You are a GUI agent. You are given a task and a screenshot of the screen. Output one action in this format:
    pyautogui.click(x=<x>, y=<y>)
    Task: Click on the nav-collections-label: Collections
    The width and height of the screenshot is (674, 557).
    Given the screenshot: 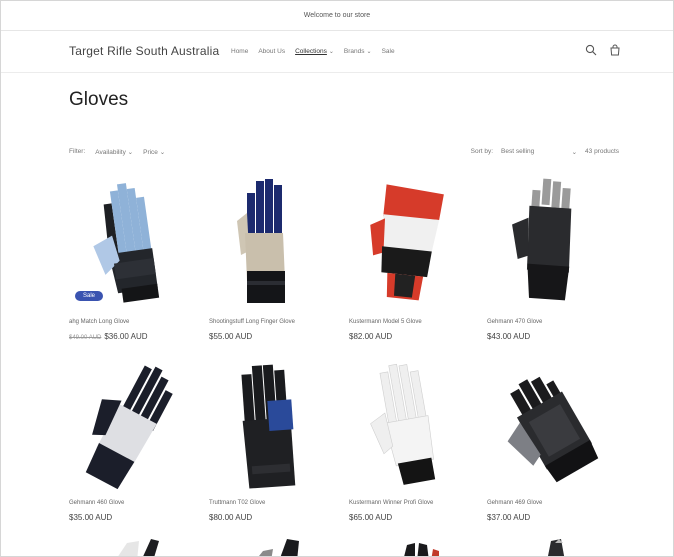 What is the action you would take?
    pyautogui.click(x=311, y=51)
    